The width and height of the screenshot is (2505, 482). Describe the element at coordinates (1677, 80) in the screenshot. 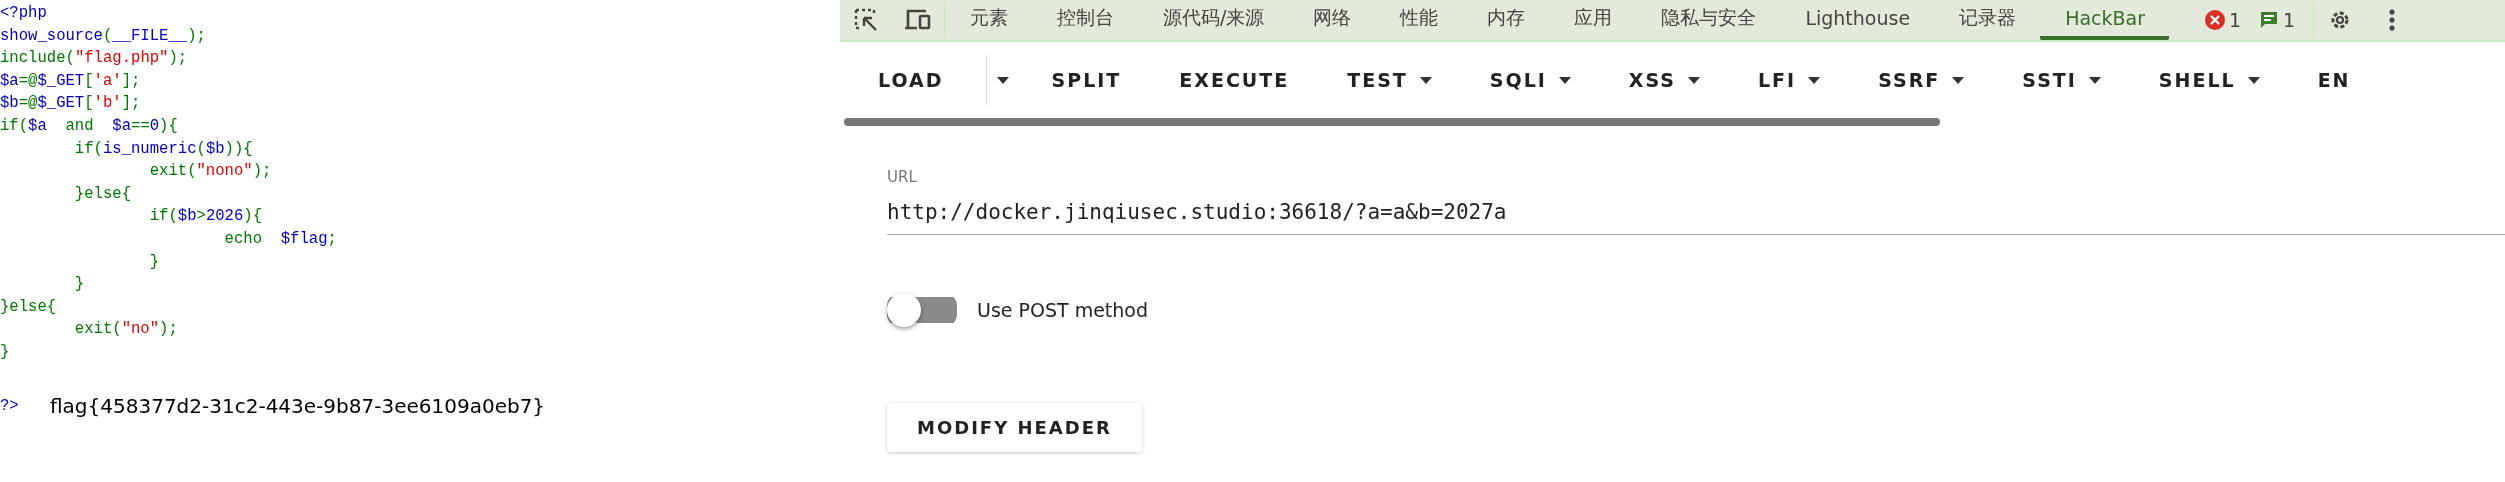

I see `toolbar-button: XSS` at that location.